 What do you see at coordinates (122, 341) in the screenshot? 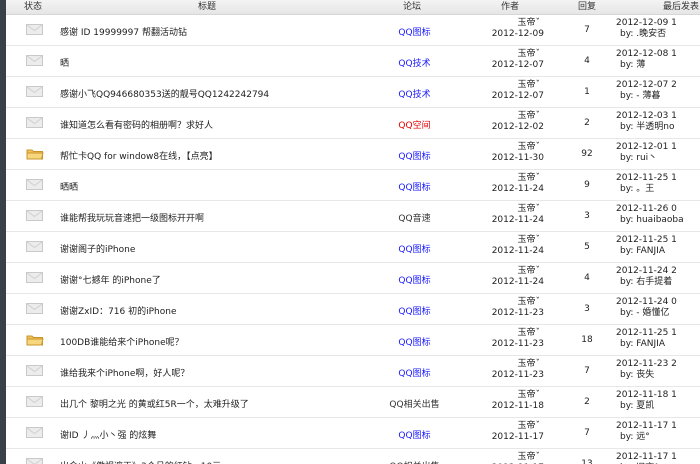
I see `thread-title-link: 100DB谁能给来个iPhone呢？` at bounding box center [122, 341].